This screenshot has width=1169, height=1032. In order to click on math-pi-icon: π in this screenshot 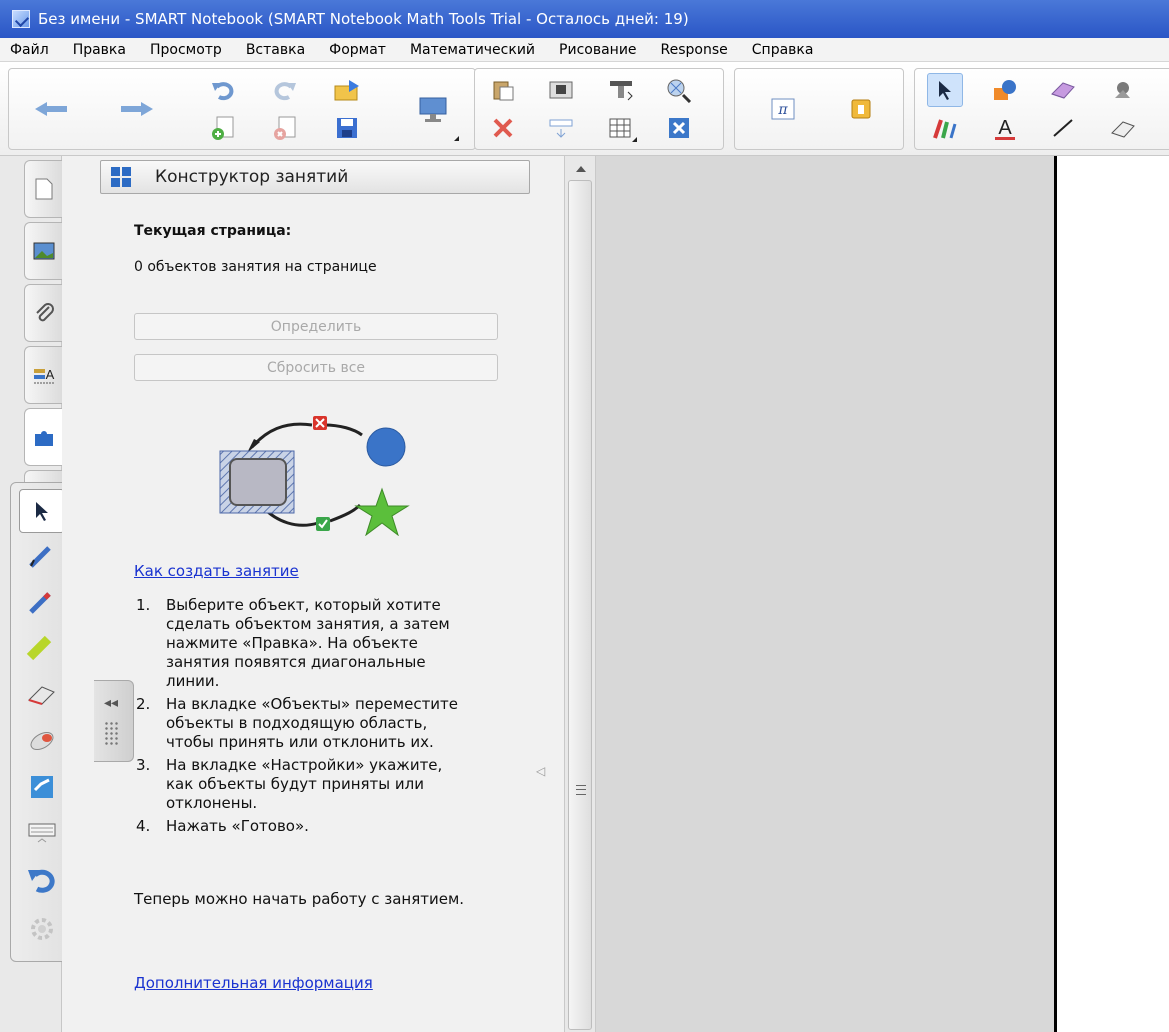, I will do `click(783, 109)`.